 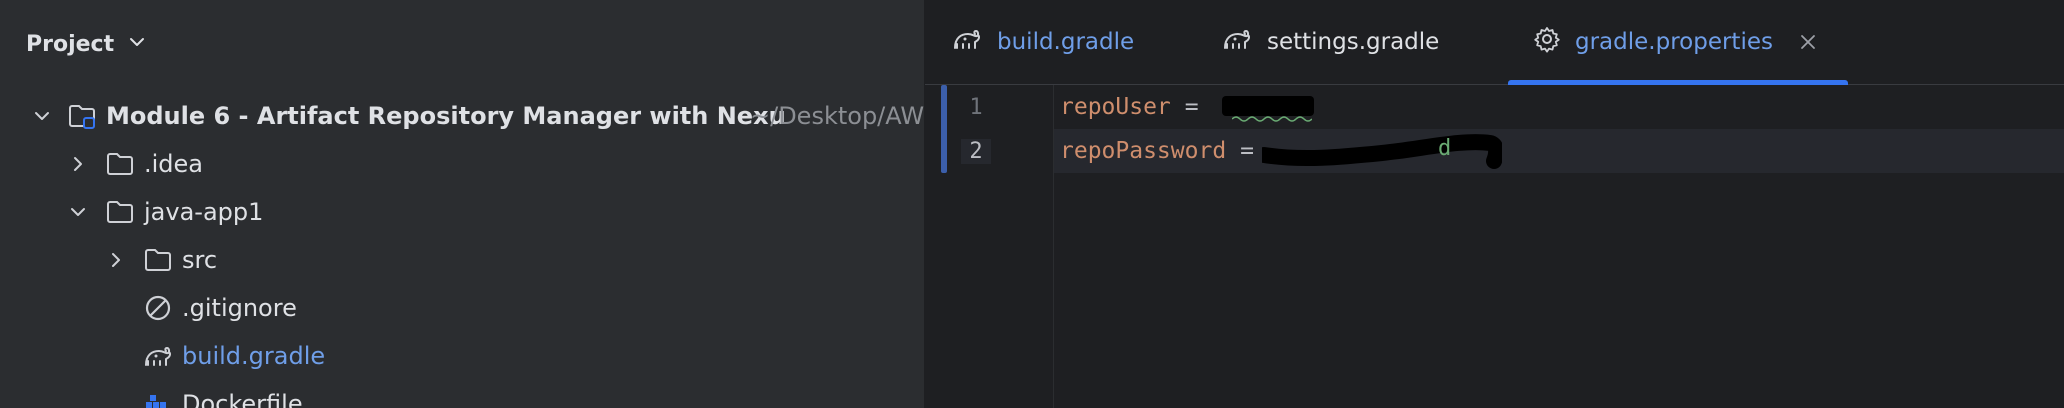 I want to click on tab-label: settings.gradle, so click(x=1353, y=42).